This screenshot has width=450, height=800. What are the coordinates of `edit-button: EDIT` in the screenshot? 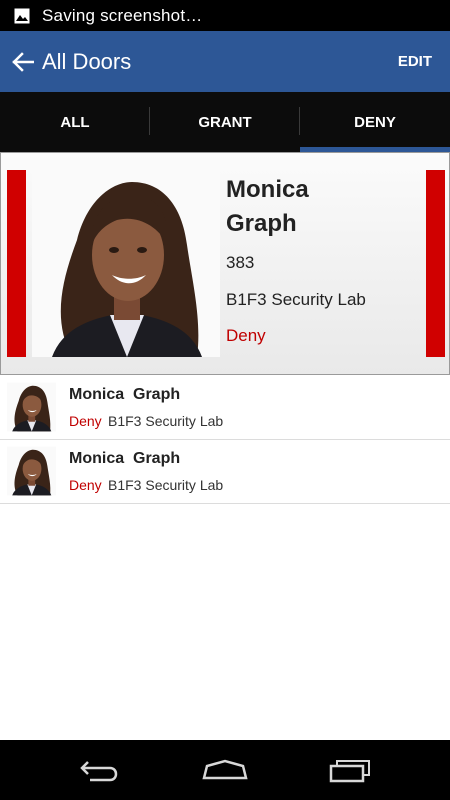 It's located at (415, 61).